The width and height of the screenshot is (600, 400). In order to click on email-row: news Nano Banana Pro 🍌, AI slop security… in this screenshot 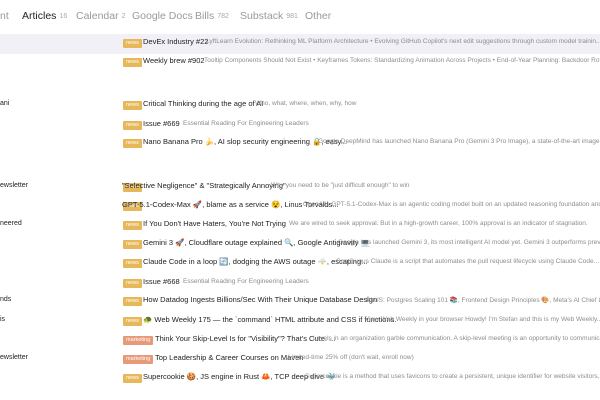, I will do `click(300, 144)`.